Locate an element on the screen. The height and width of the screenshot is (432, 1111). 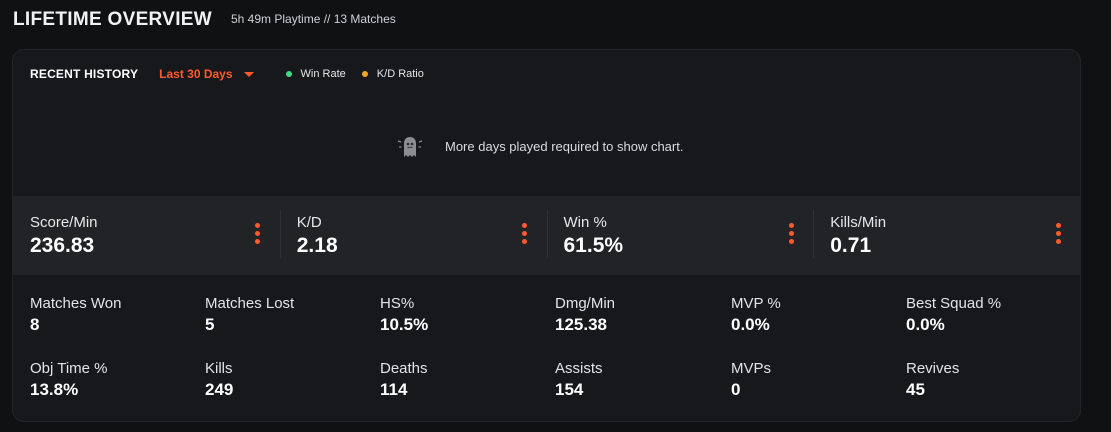
stat-label: Dmg/Min is located at coordinates (585, 303).